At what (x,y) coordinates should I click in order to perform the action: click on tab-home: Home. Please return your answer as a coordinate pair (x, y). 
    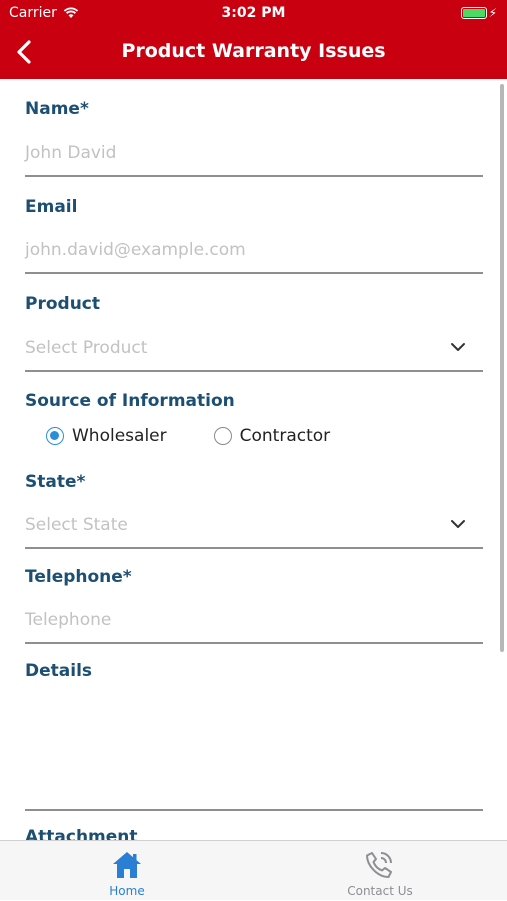
    Looking at the image, I should click on (127, 871).